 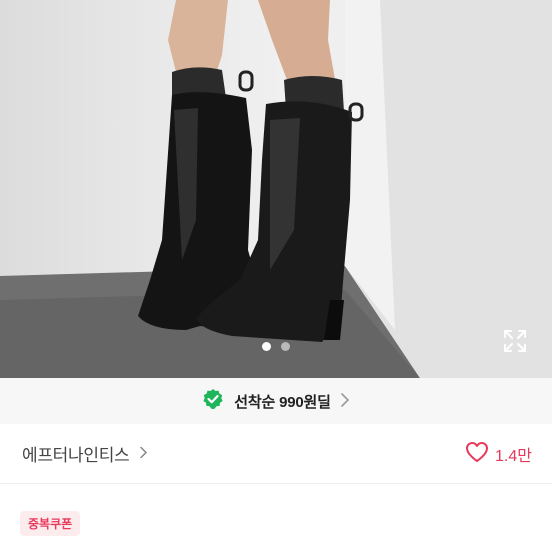 I want to click on carousel-indicator, so click(x=276, y=348).